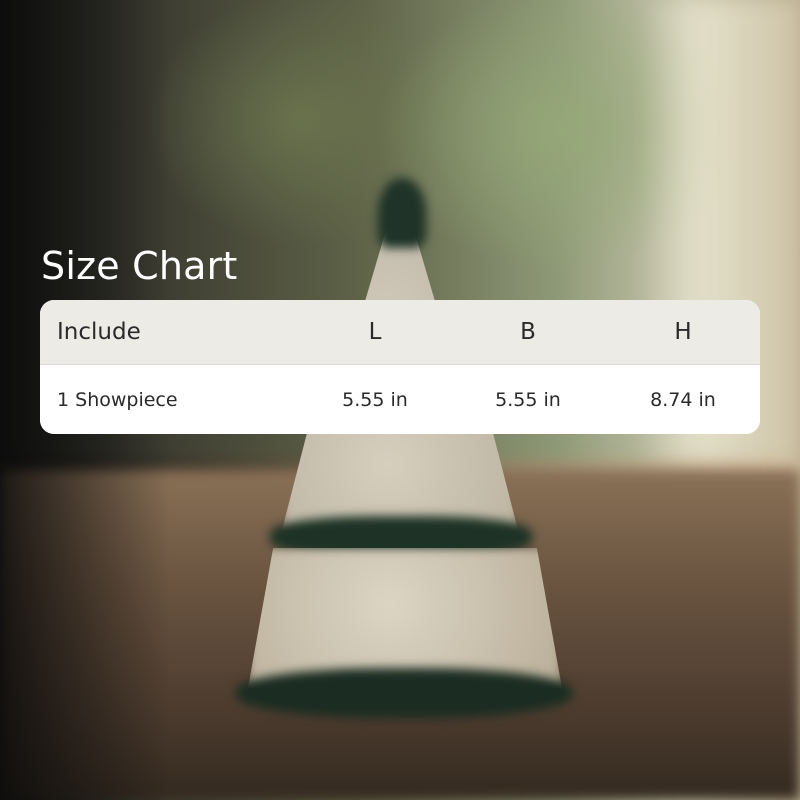 The height and width of the screenshot is (800, 800). I want to click on showpiece-tip, so click(402, 213).